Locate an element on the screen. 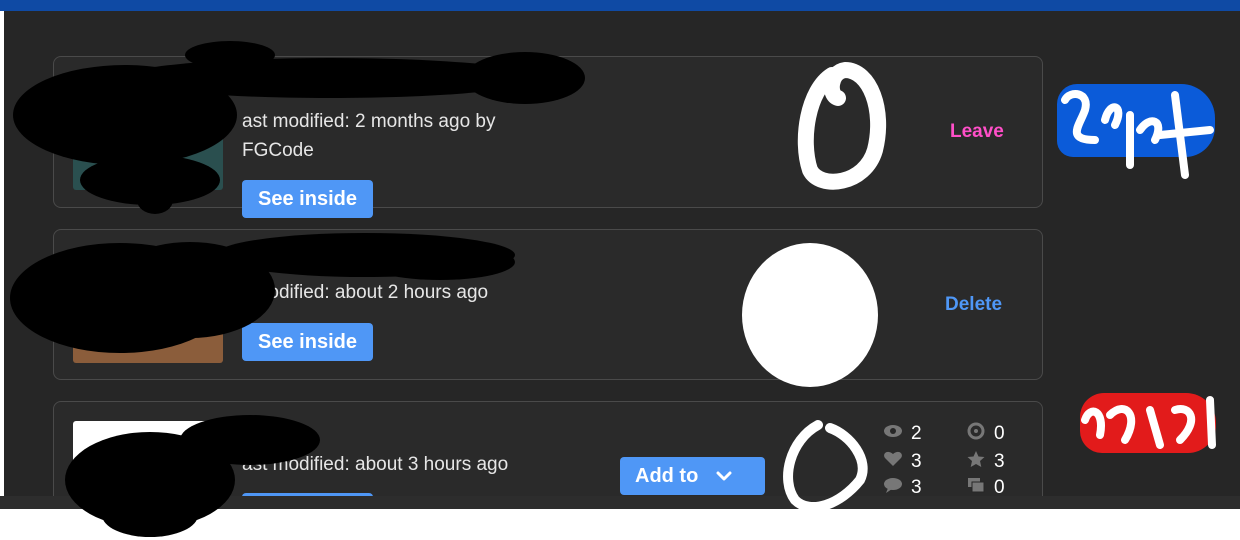 The height and width of the screenshot is (540, 1240). delete-link: Delete is located at coordinates (973, 305).